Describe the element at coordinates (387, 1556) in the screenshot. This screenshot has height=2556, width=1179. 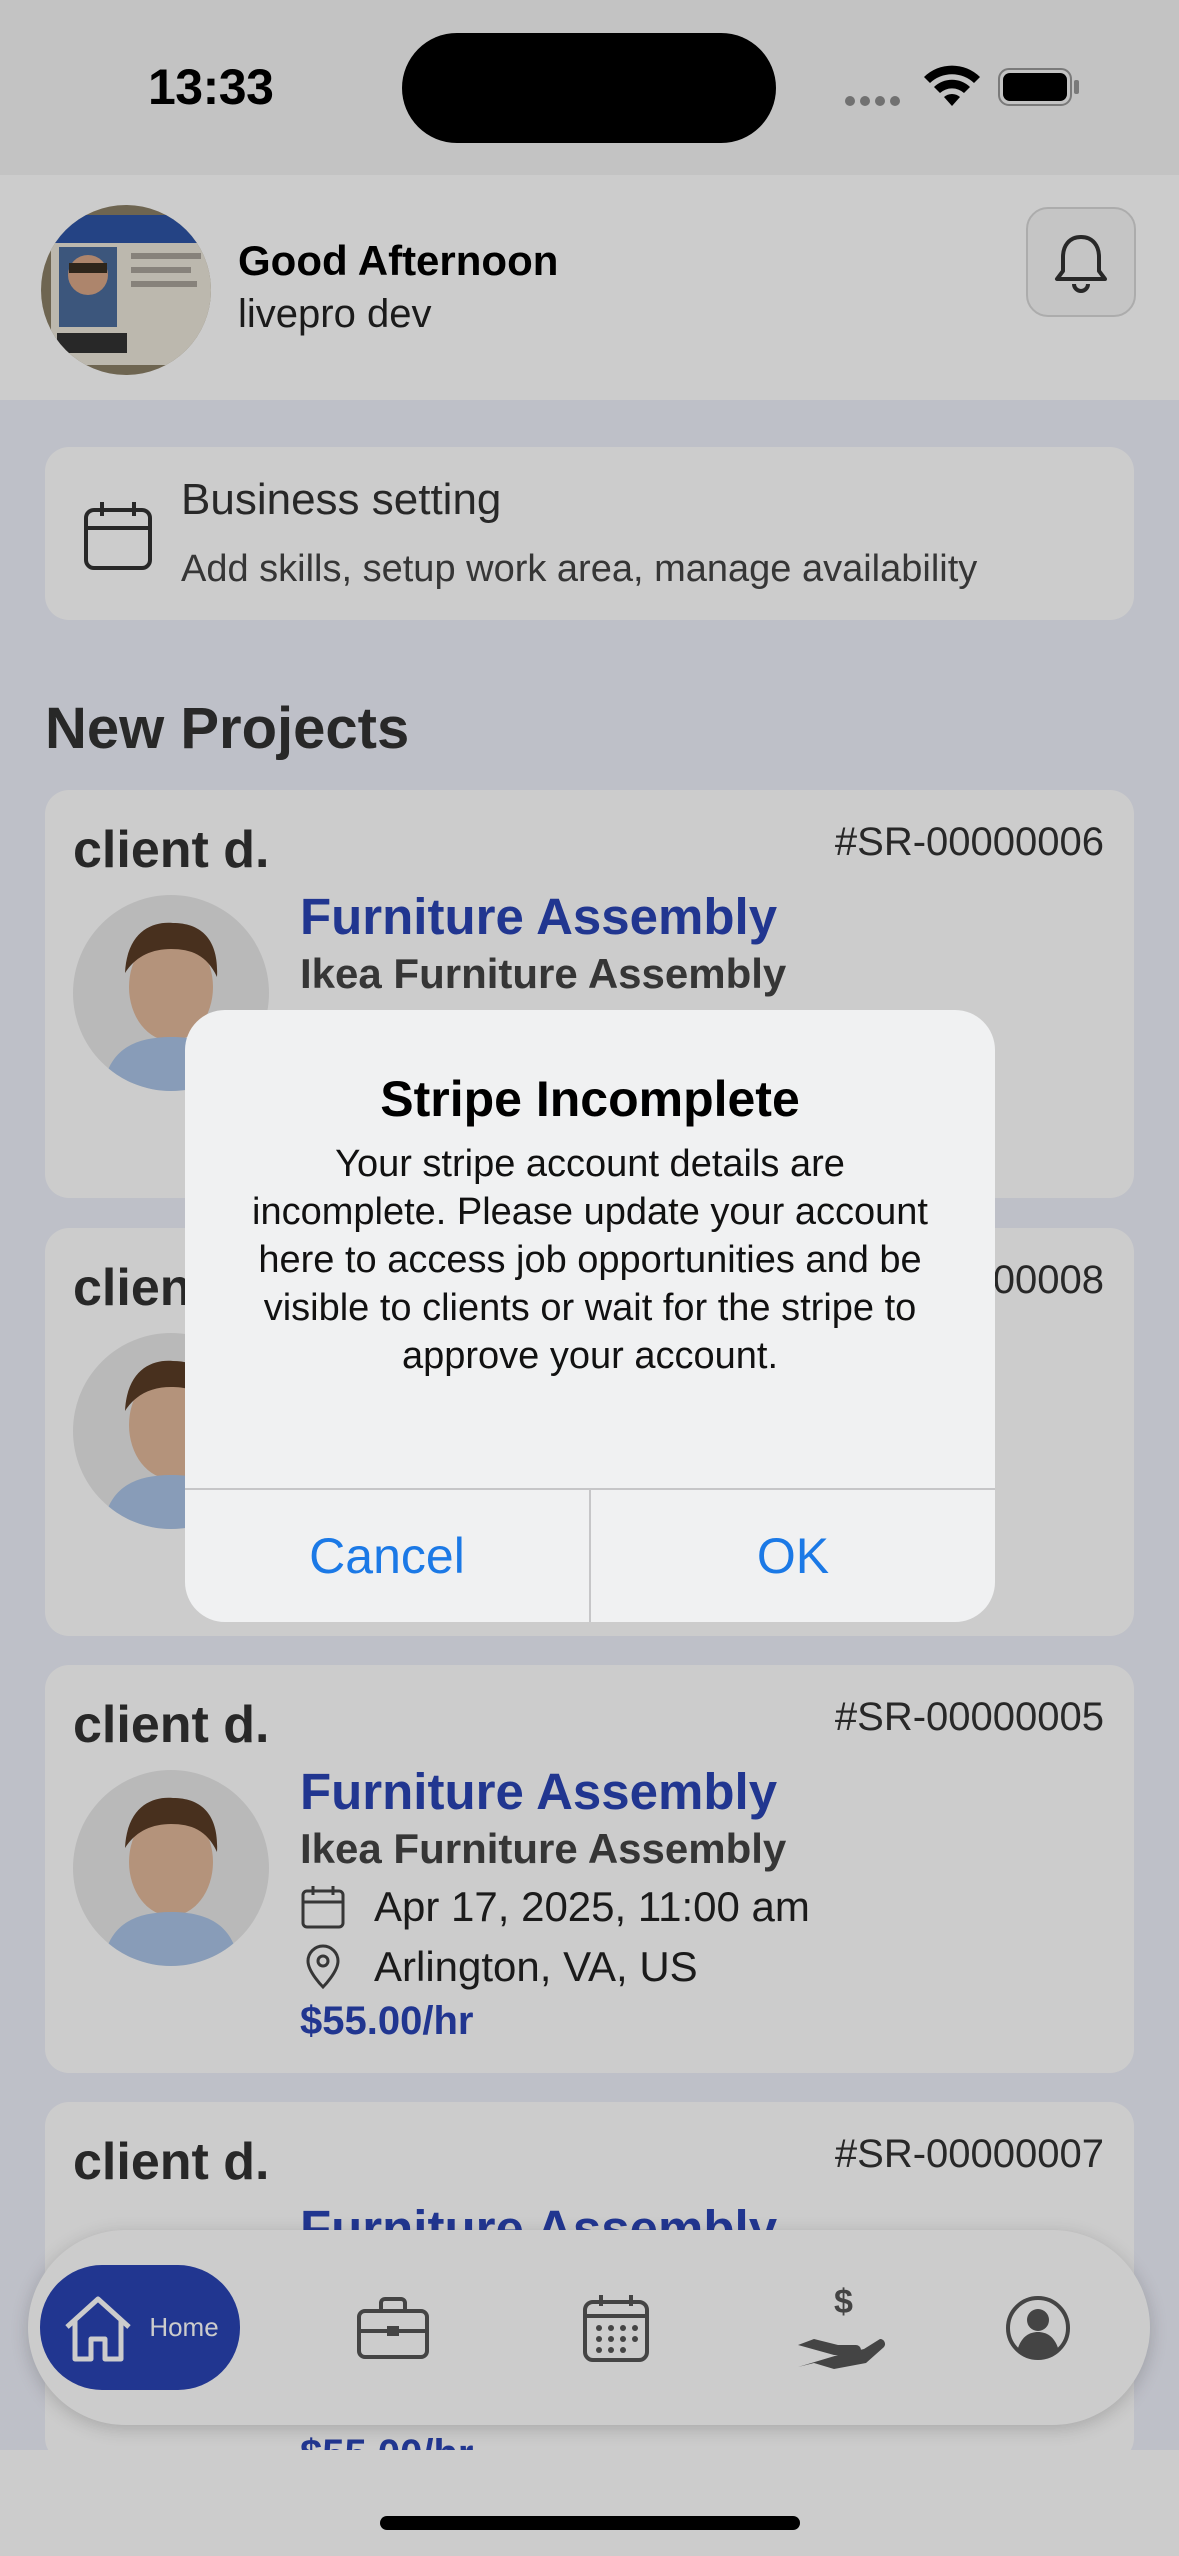
I see `cancel-button: Cancel` at that location.